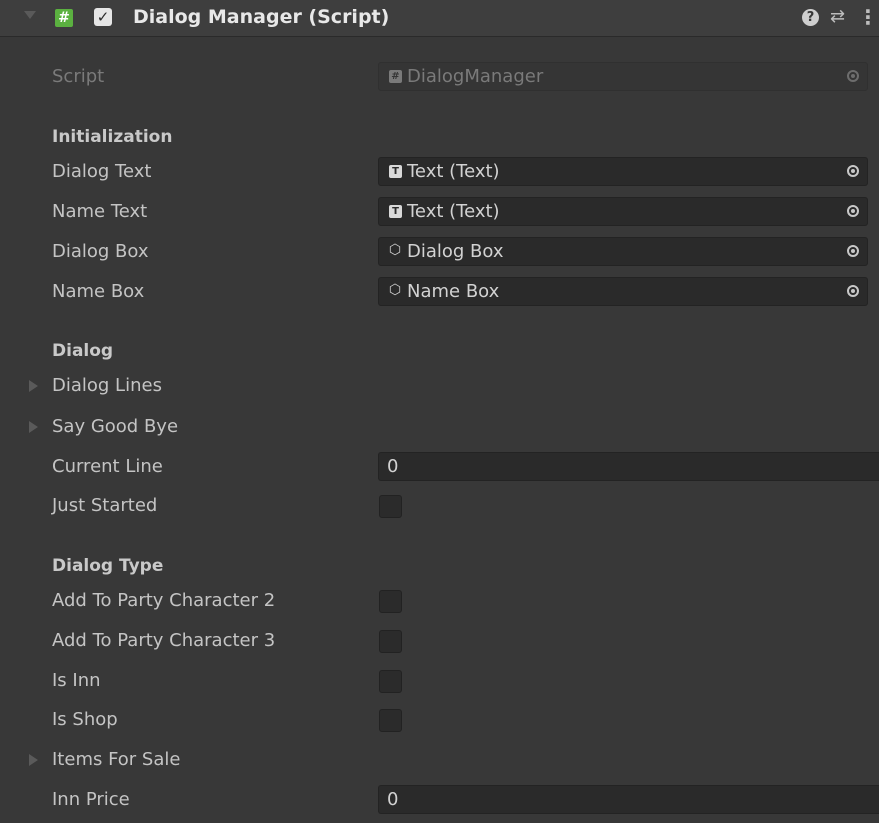 Image resolution: width=879 pixels, height=823 pixels. I want to click on field-row-dialog-text: Dialog Text T Text (Text), so click(439, 172).